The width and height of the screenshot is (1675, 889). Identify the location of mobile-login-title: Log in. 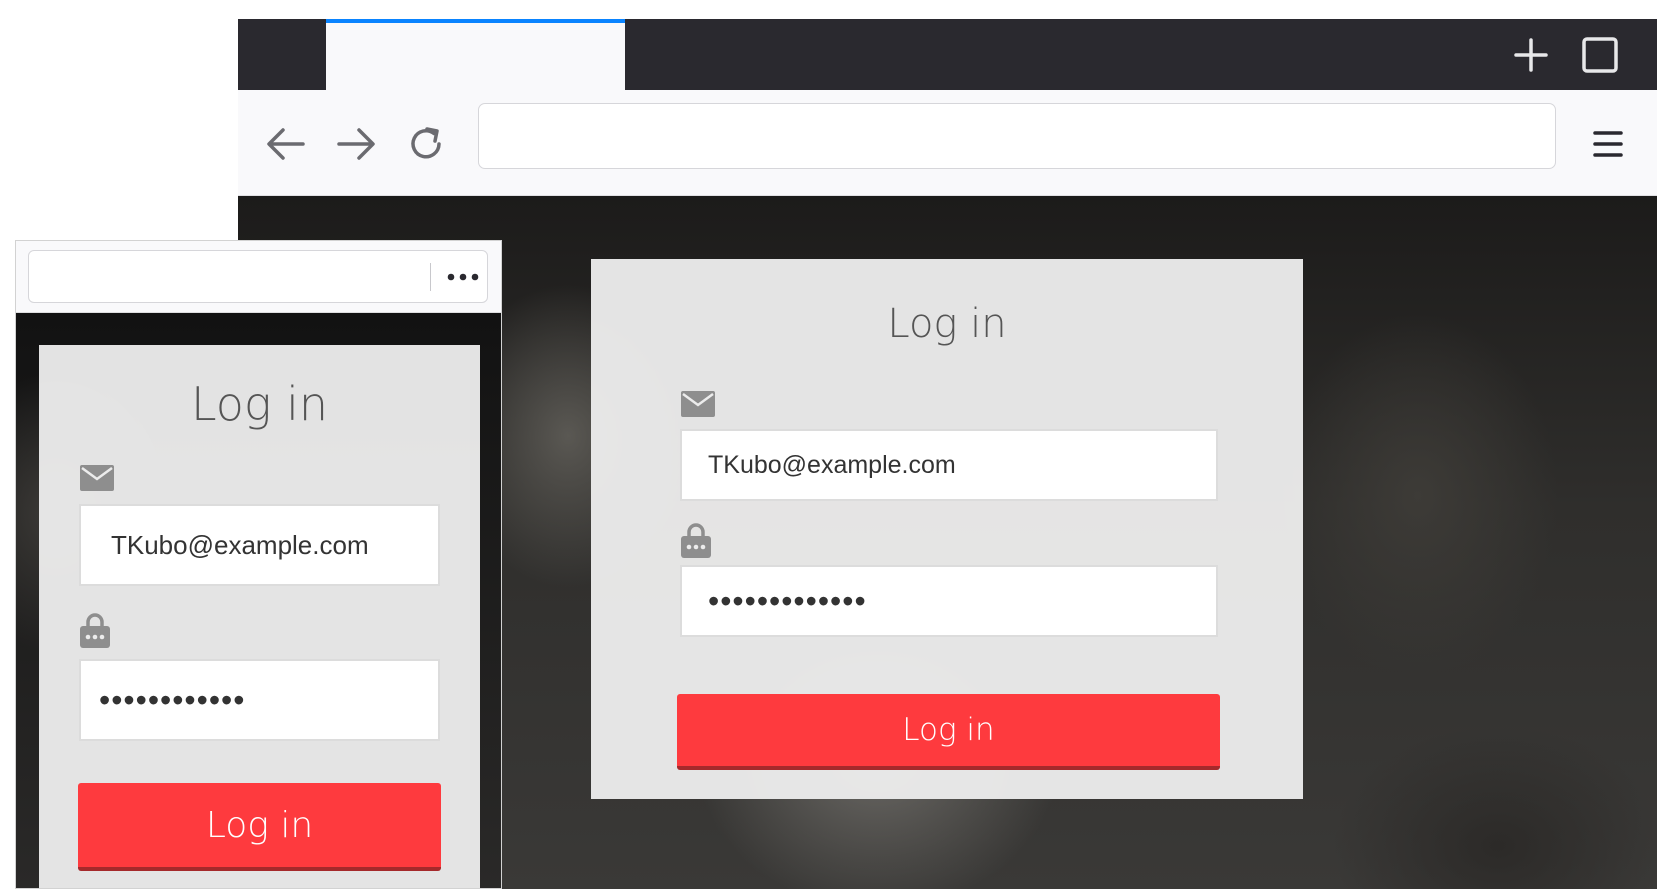
(259, 404).